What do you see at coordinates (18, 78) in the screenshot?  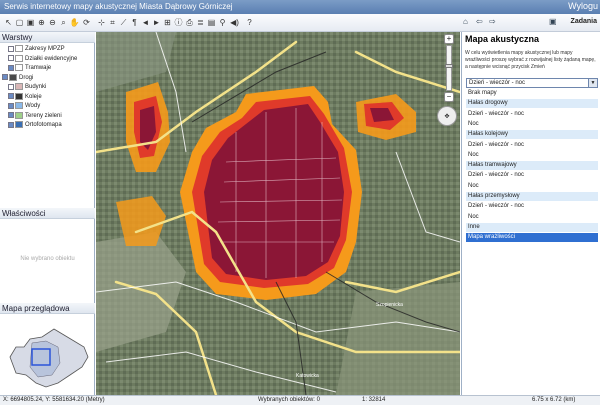 I see `layer-item: Drogi` at bounding box center [18, 78].